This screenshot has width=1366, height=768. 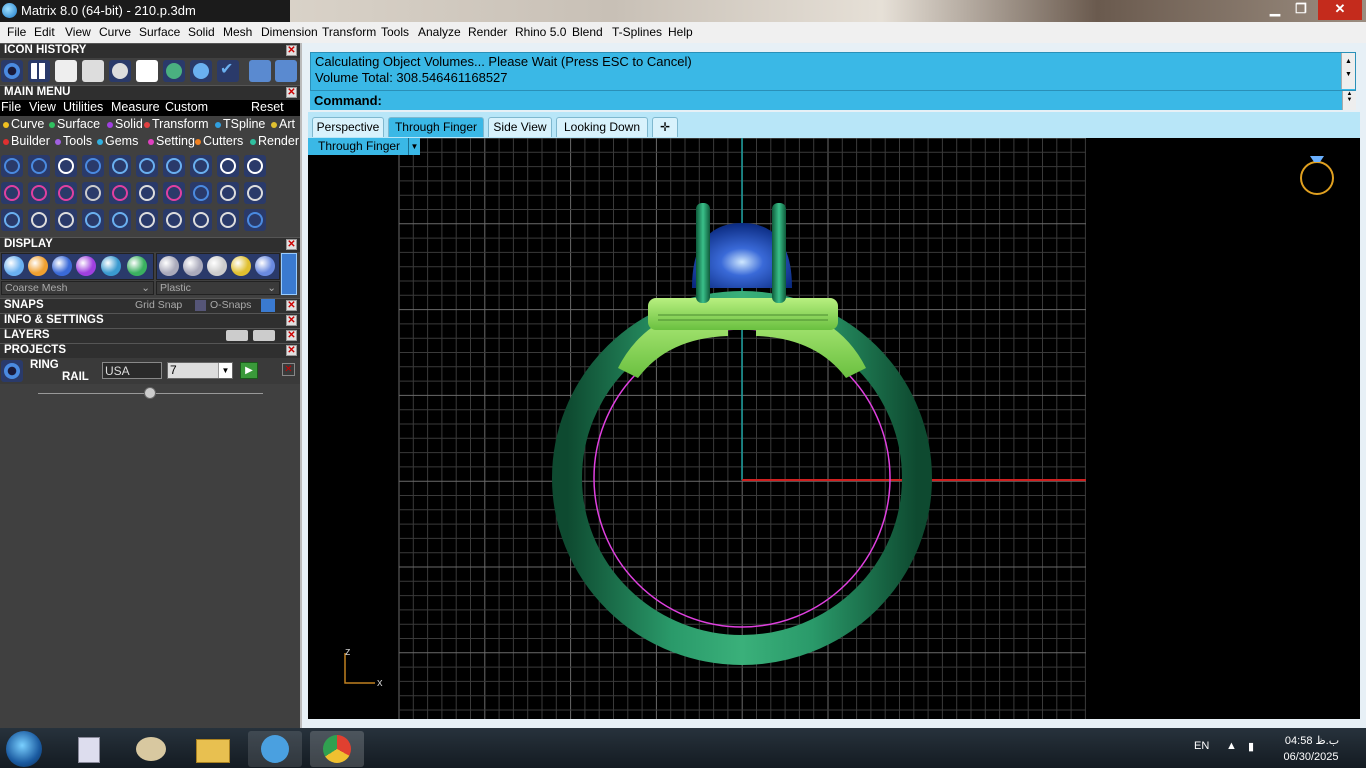 I want to click on layer-visibility-icon, so click(x=237, y=335).